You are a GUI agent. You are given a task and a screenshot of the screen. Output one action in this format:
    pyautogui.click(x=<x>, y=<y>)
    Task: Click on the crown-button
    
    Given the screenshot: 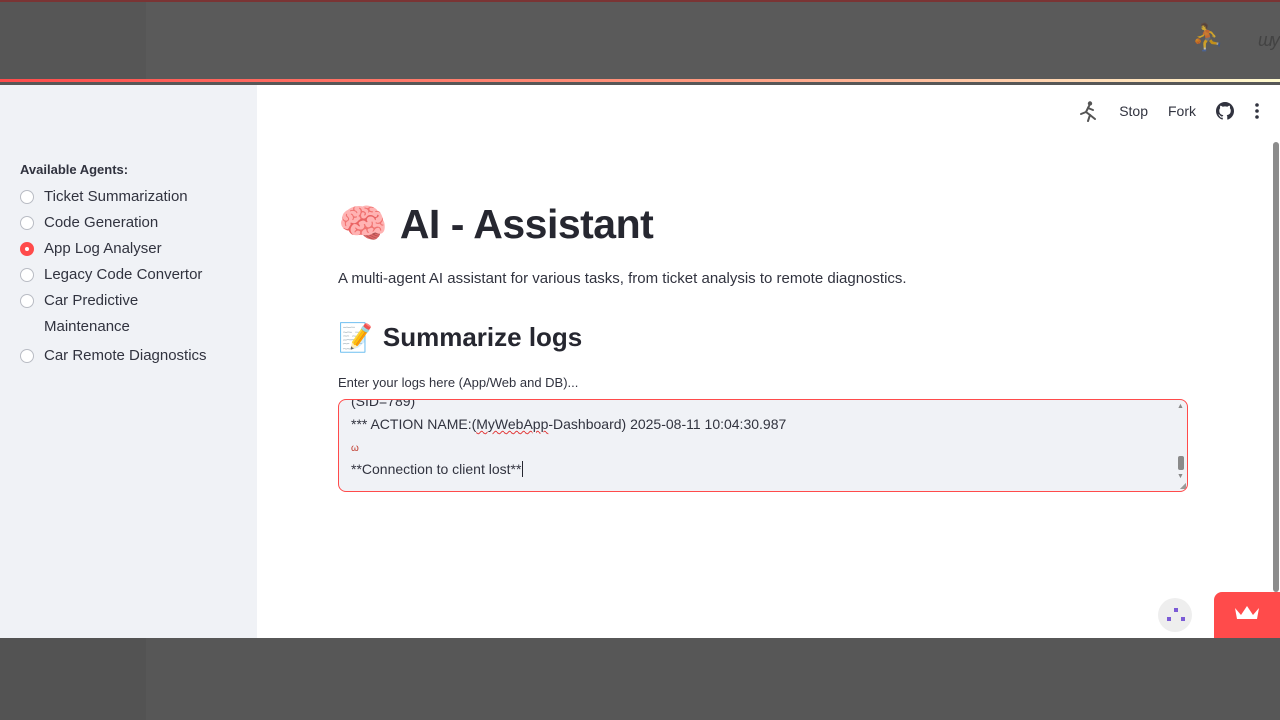 What is the action you would take?
    pyautogui.click(x=1247, y=615)
    